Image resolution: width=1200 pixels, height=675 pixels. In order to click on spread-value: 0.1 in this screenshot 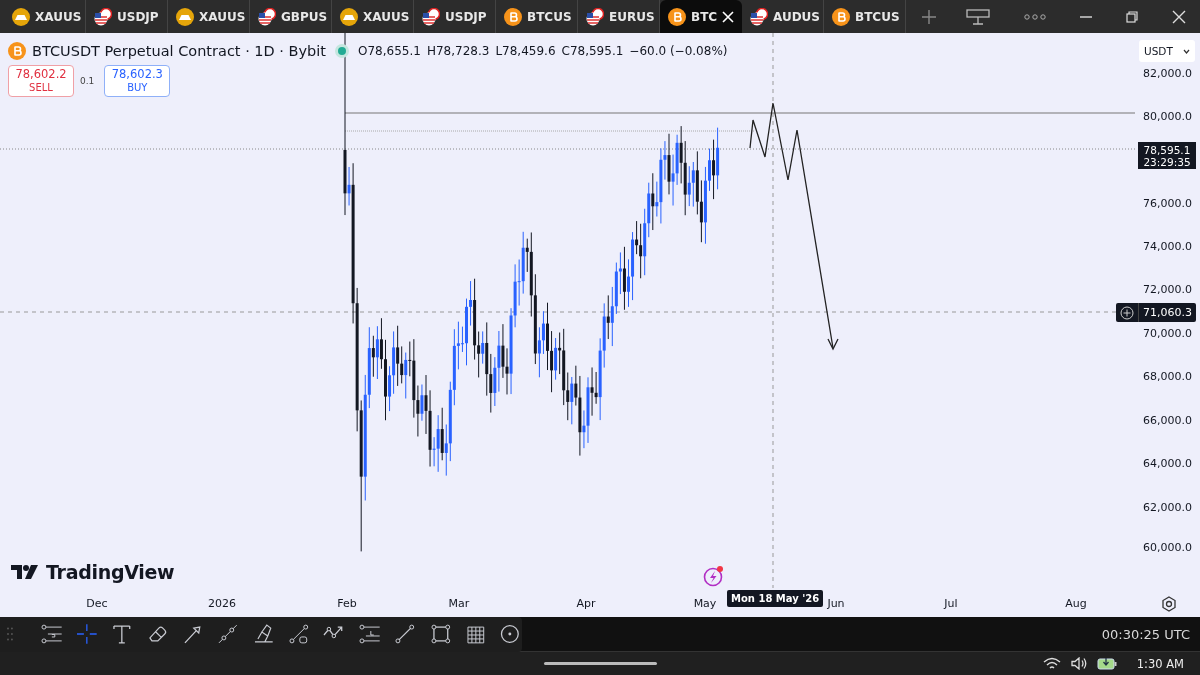, I will do `click(87, 81)`.